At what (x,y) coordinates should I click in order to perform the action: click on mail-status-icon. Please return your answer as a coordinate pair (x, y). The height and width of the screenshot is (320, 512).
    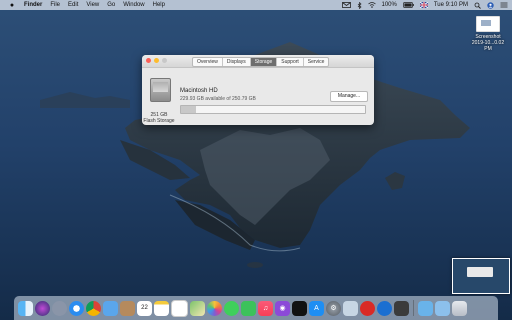
    Looking at the image, I should click on (346, 5).